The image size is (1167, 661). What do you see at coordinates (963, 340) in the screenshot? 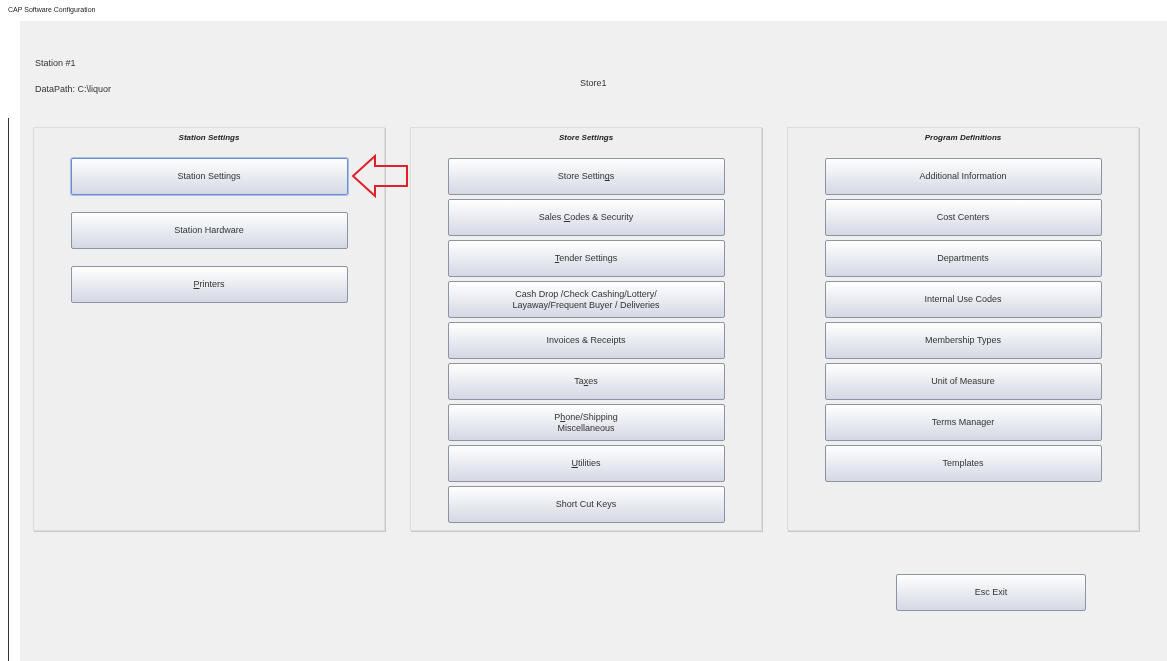
I see `menu-button: Membership Types` at bounding box center [963, 340].